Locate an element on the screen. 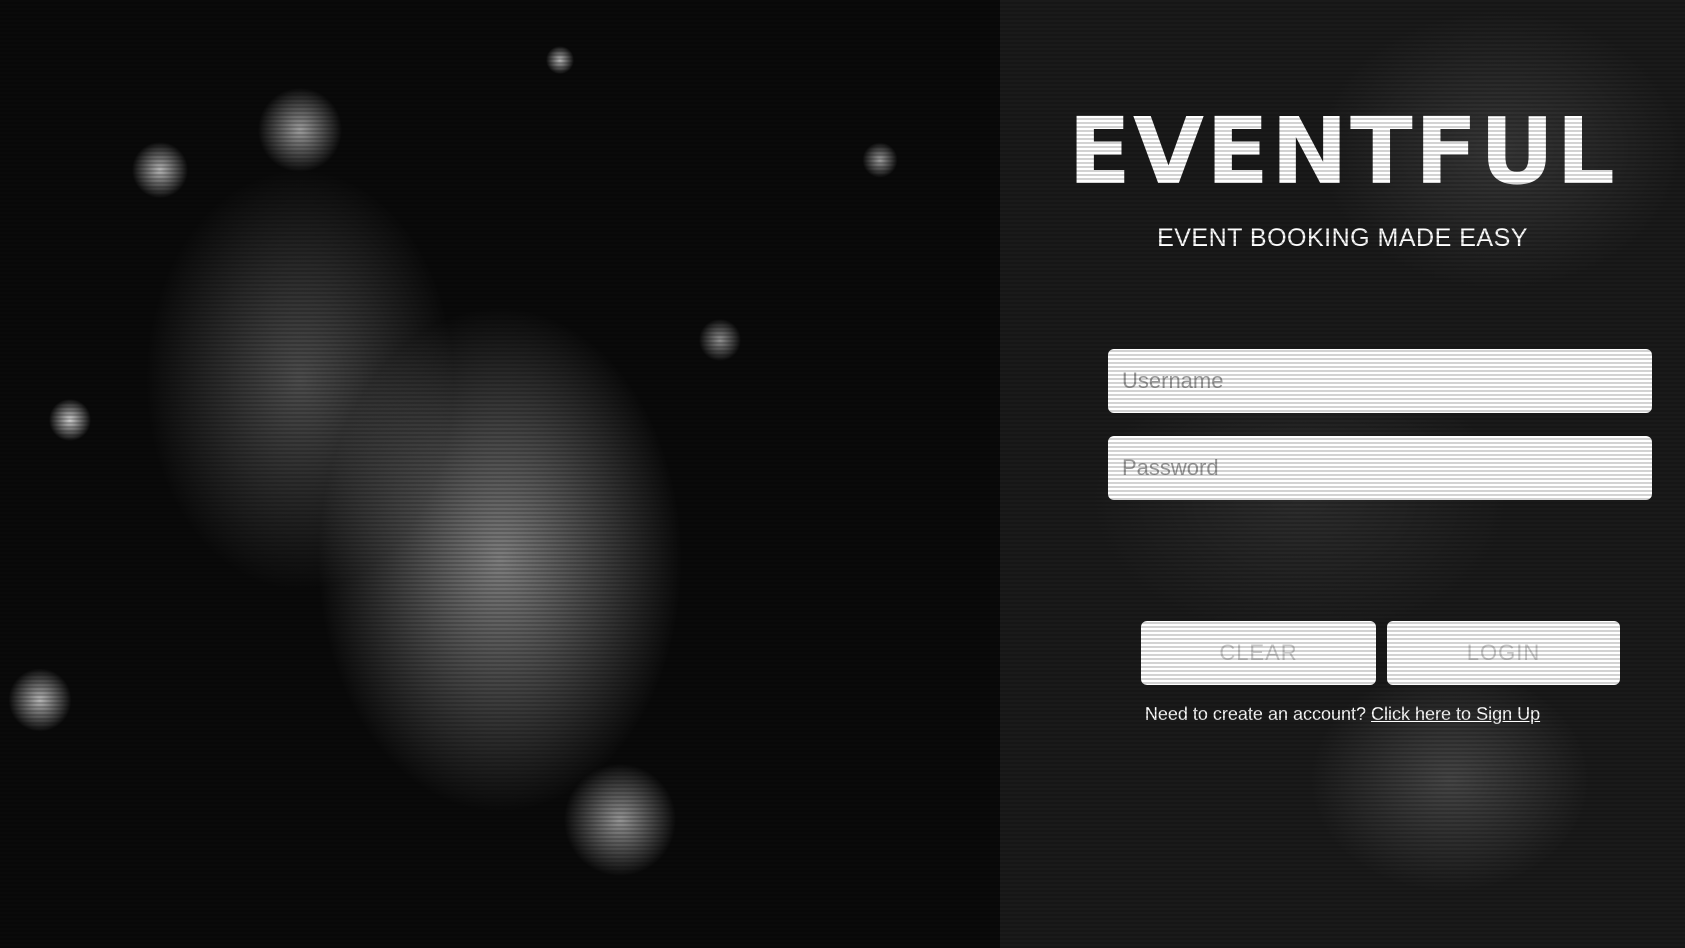 The image size is (1685, 948). login-button: LOGIN is located at coordinates (1503, 653).